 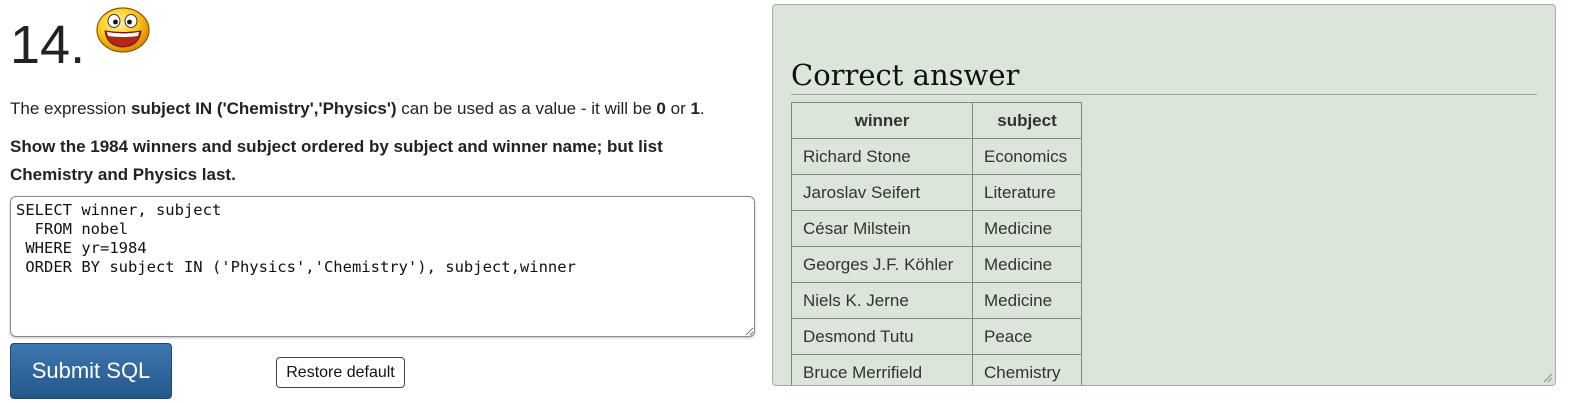 What do you see at coordinates (1027, 192) in the screenshot?
I see `cell-subject: Literature` at bounding box center [1027, 192].